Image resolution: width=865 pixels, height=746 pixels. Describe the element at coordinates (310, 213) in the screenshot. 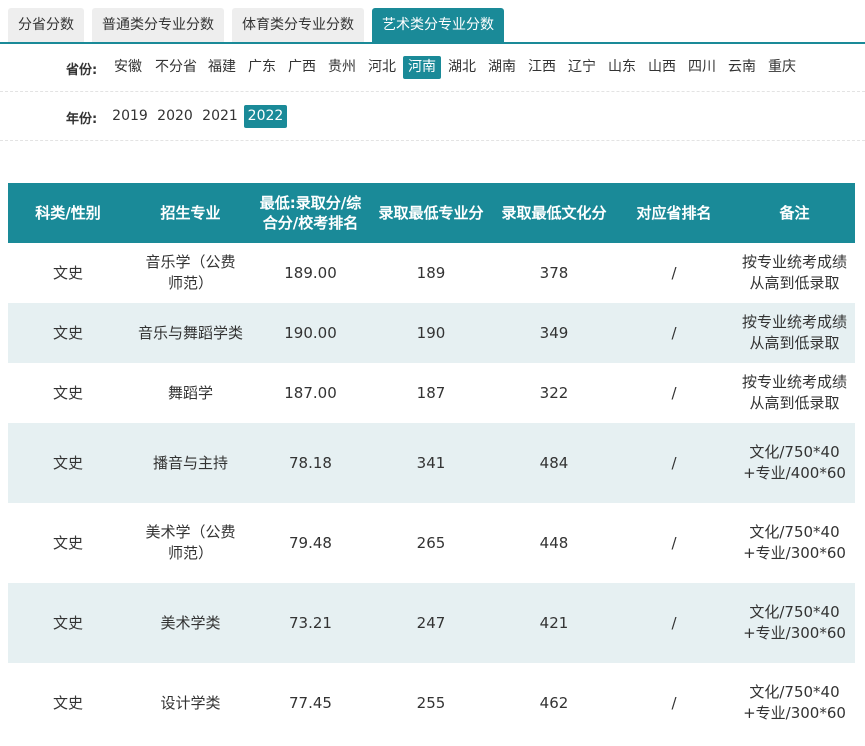

I see `header-min-score: 最低:录取分/综合分/校考排名` at that location.